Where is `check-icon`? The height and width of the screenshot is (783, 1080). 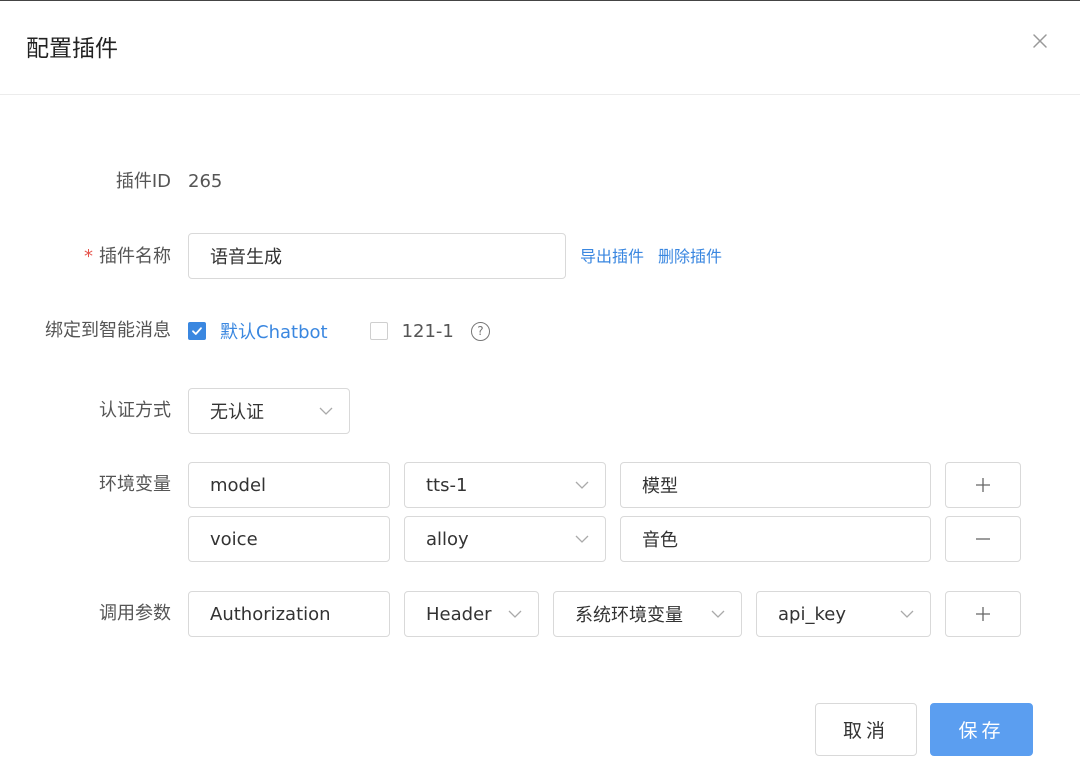
check-icon is located at coordinates (197, 331).